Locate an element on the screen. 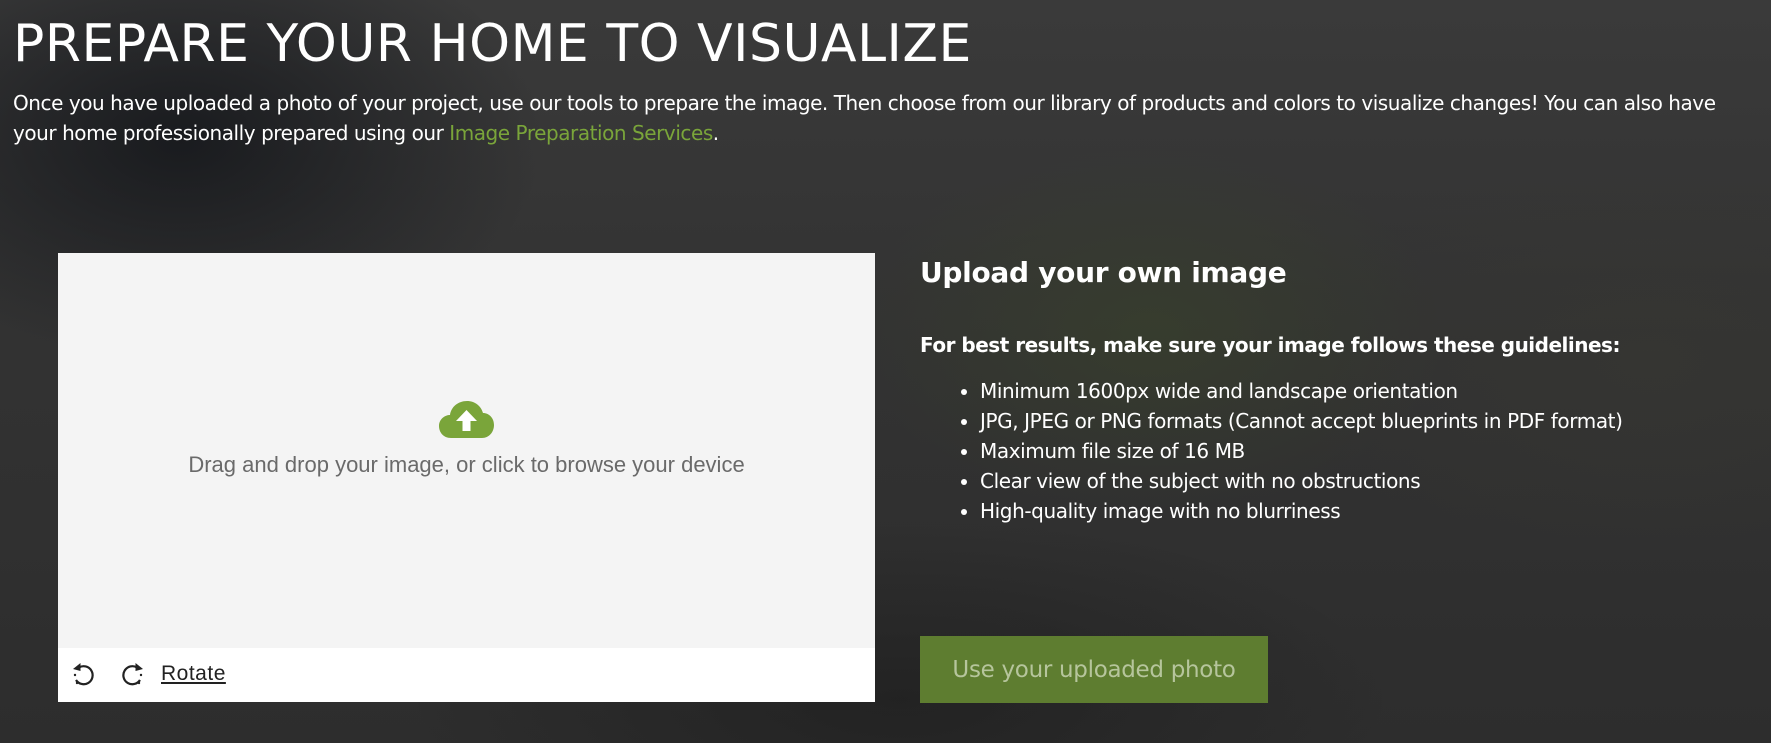  guideline-item: Maximum file size of 16 MB is located at coordinates (1301, 451).